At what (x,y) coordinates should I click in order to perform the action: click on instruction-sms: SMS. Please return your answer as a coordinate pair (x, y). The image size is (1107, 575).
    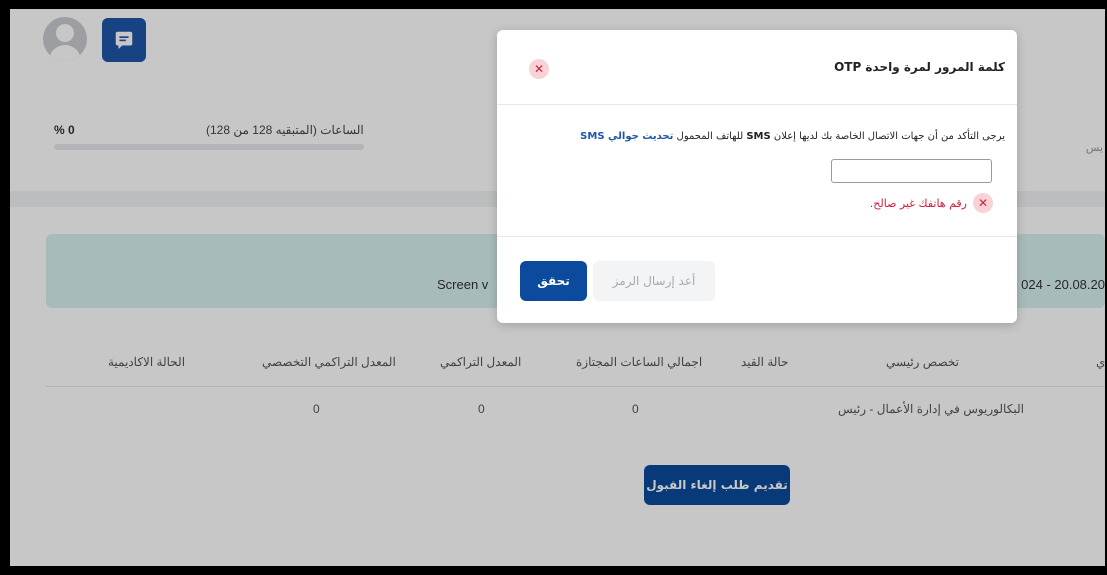
    Looking at the image, I should click on (758, 136).